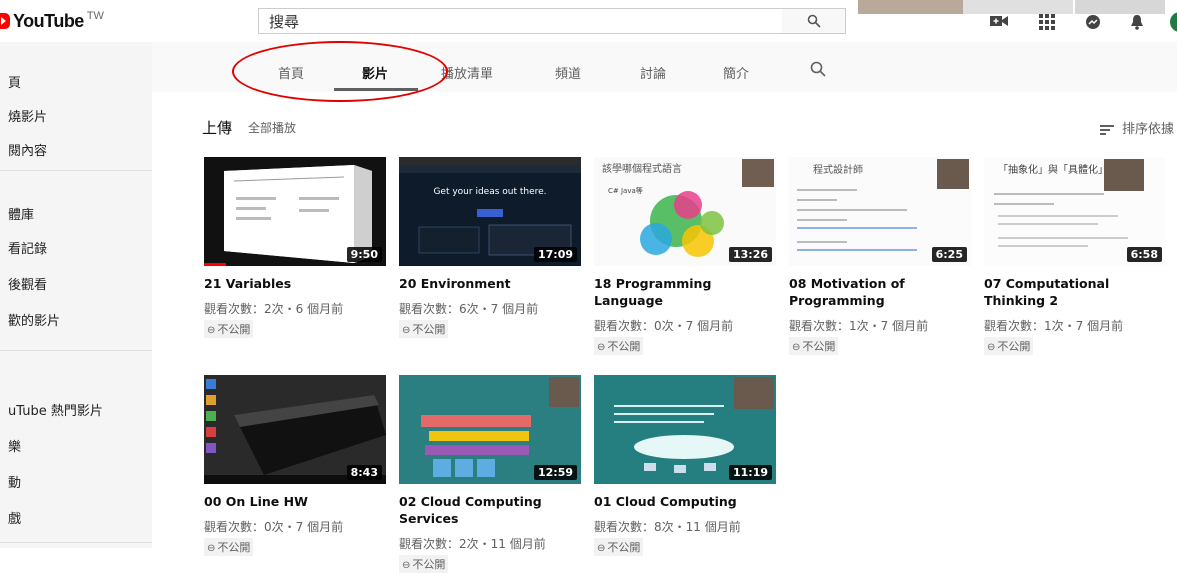 The height and width of the screenshot is (573, 1177). Describe the element at coordinates (21, 213) in the screenshot. I see `sidebar-item-library: 體庫` at that location.